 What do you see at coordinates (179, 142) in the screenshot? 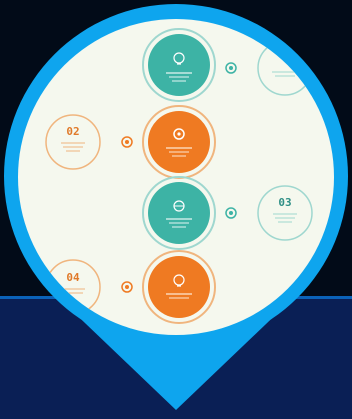
I see `step-2-circle` at bounding box center [179, 142].